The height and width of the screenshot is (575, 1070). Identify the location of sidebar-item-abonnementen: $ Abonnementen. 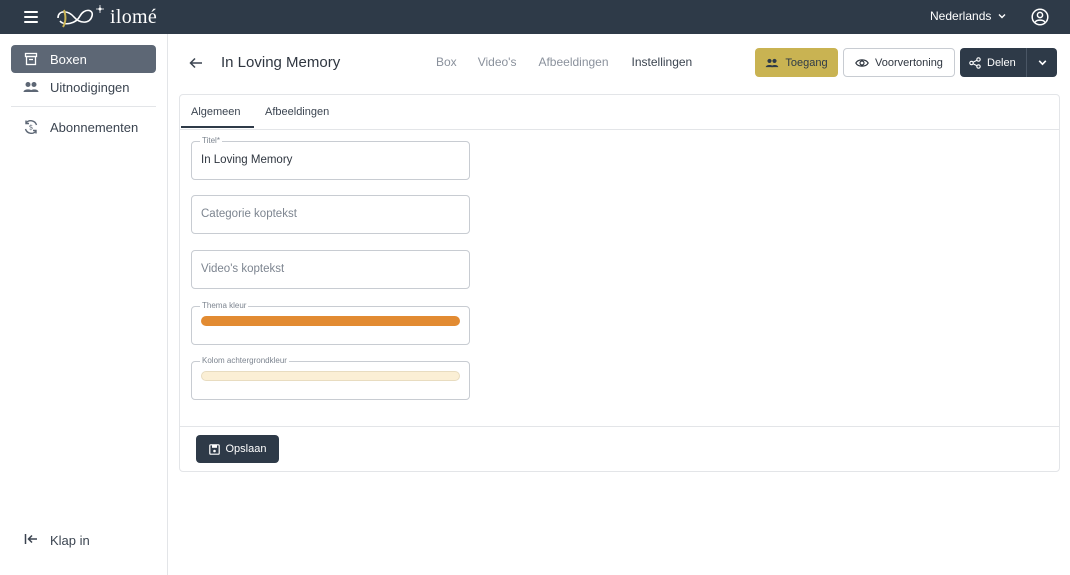
(83, 127).